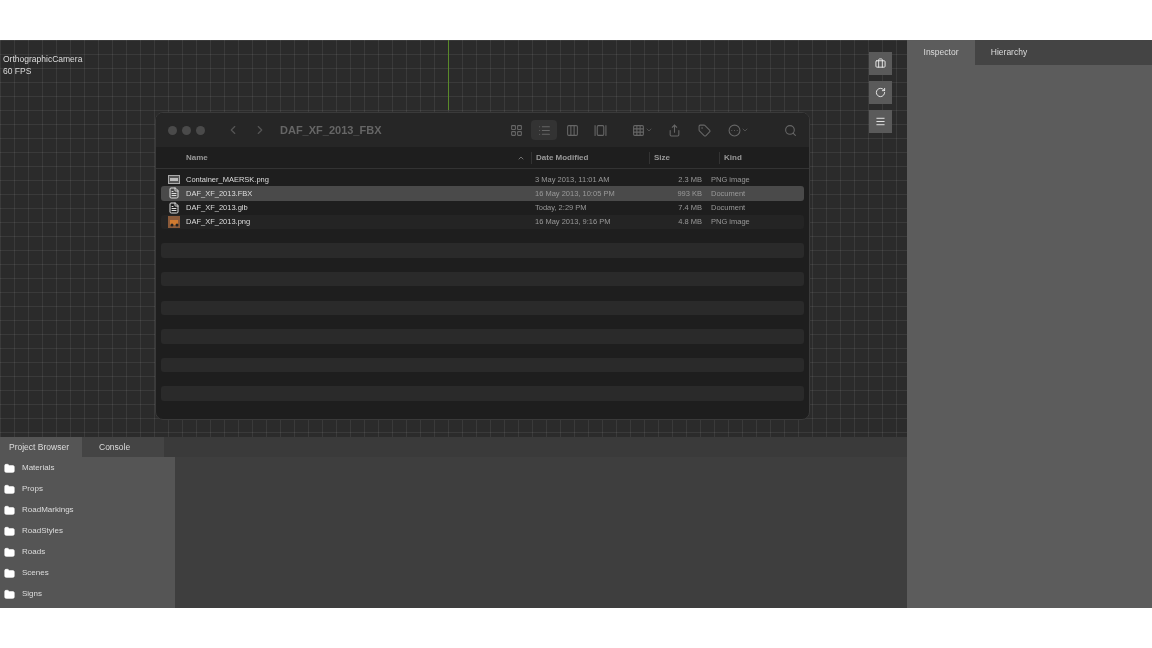 The width and height of the screenshot is (1152, 648). I want to click on tag-icon, so click(704, 130).